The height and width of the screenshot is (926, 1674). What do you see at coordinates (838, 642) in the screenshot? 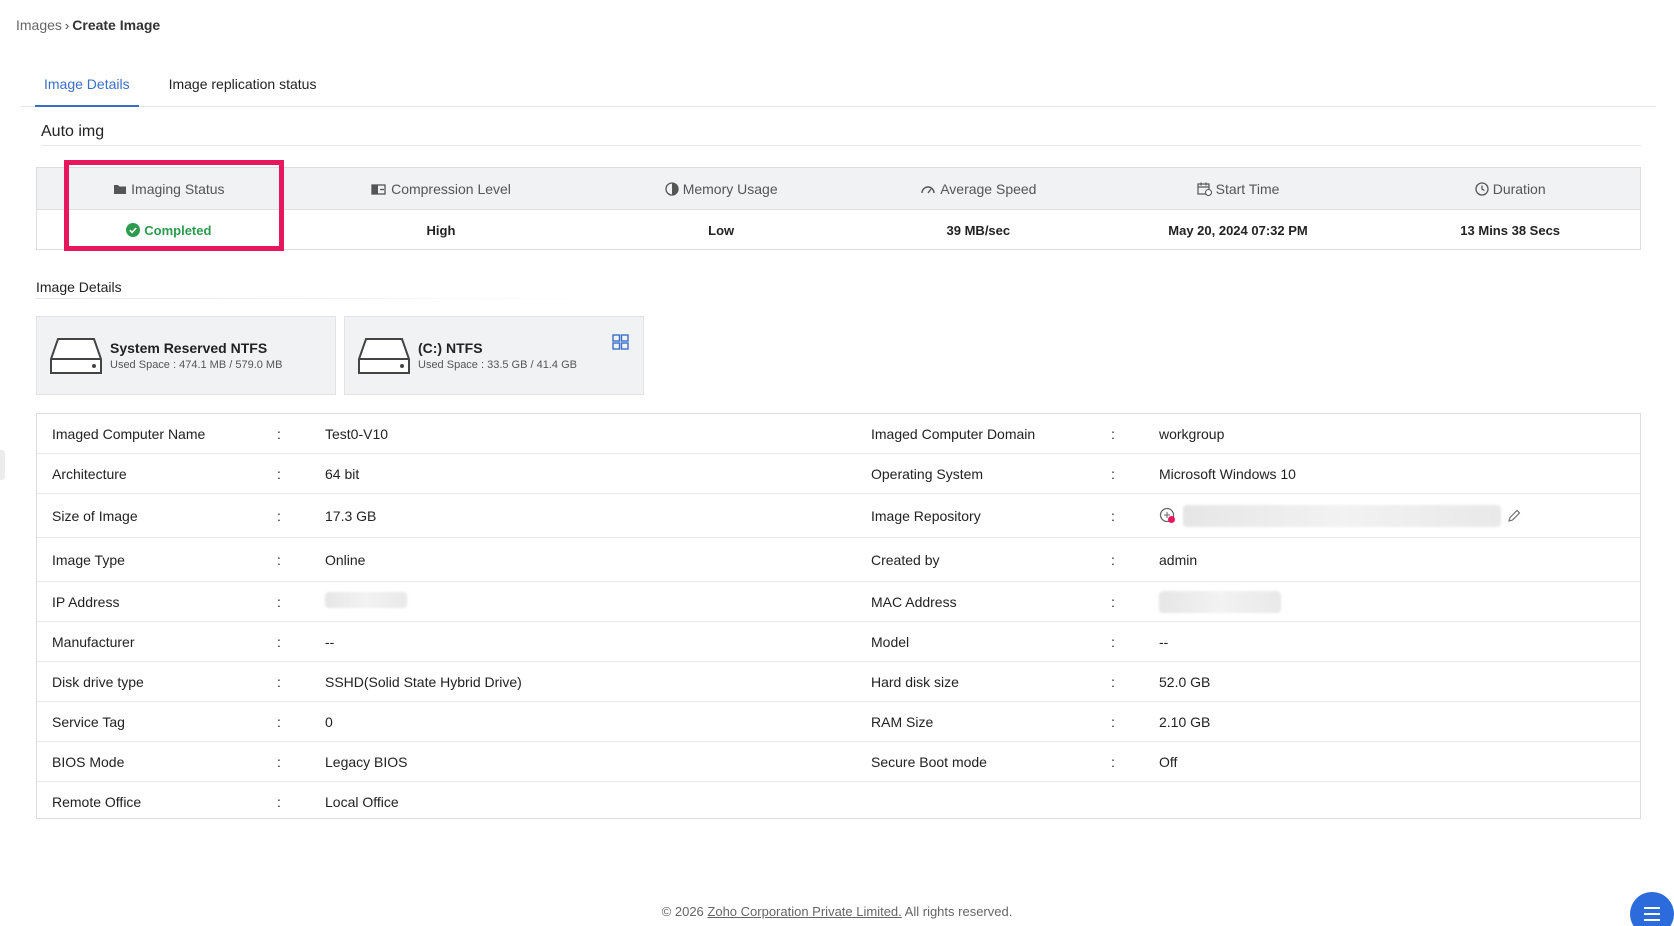
I see `table-row: Manufacturer : -- Model : --` at bounding box center [838, 642].